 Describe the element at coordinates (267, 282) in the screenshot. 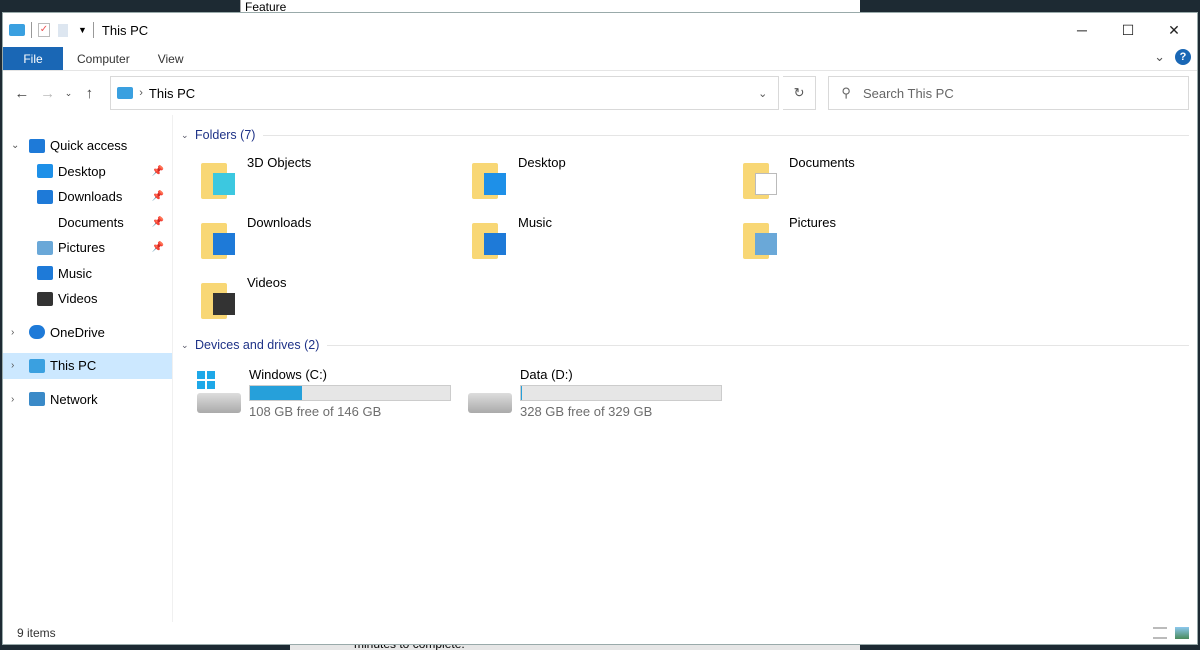

I see `folder-label: Videos` at that location.